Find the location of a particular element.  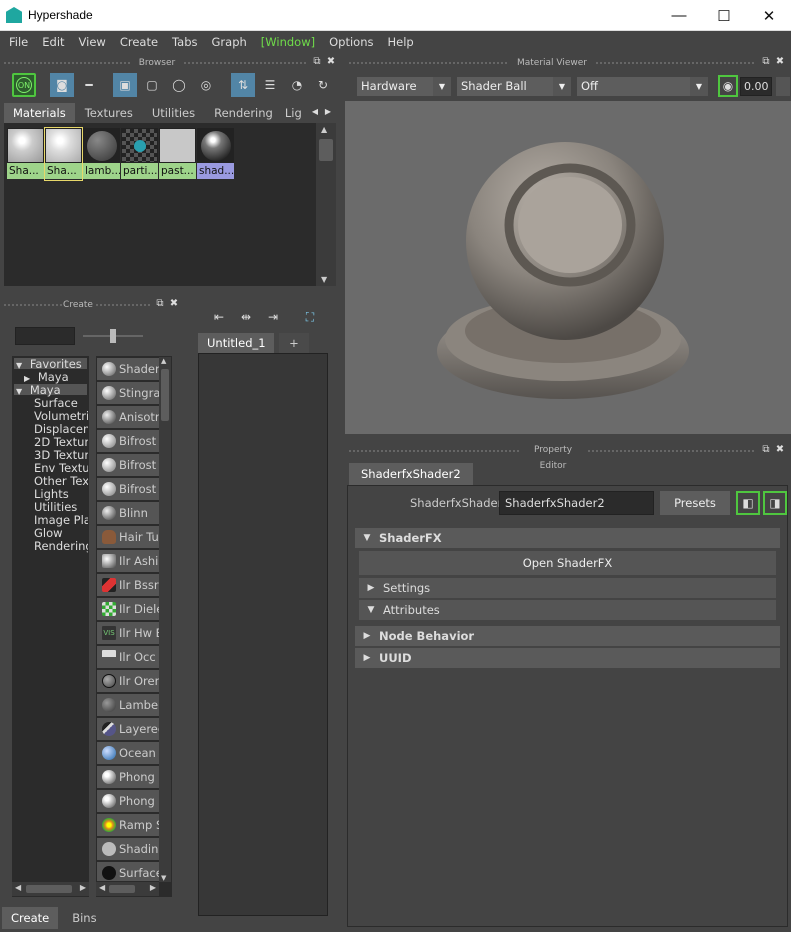

frame-selection-icon: ⛶ is located at coordinates (310, 317).